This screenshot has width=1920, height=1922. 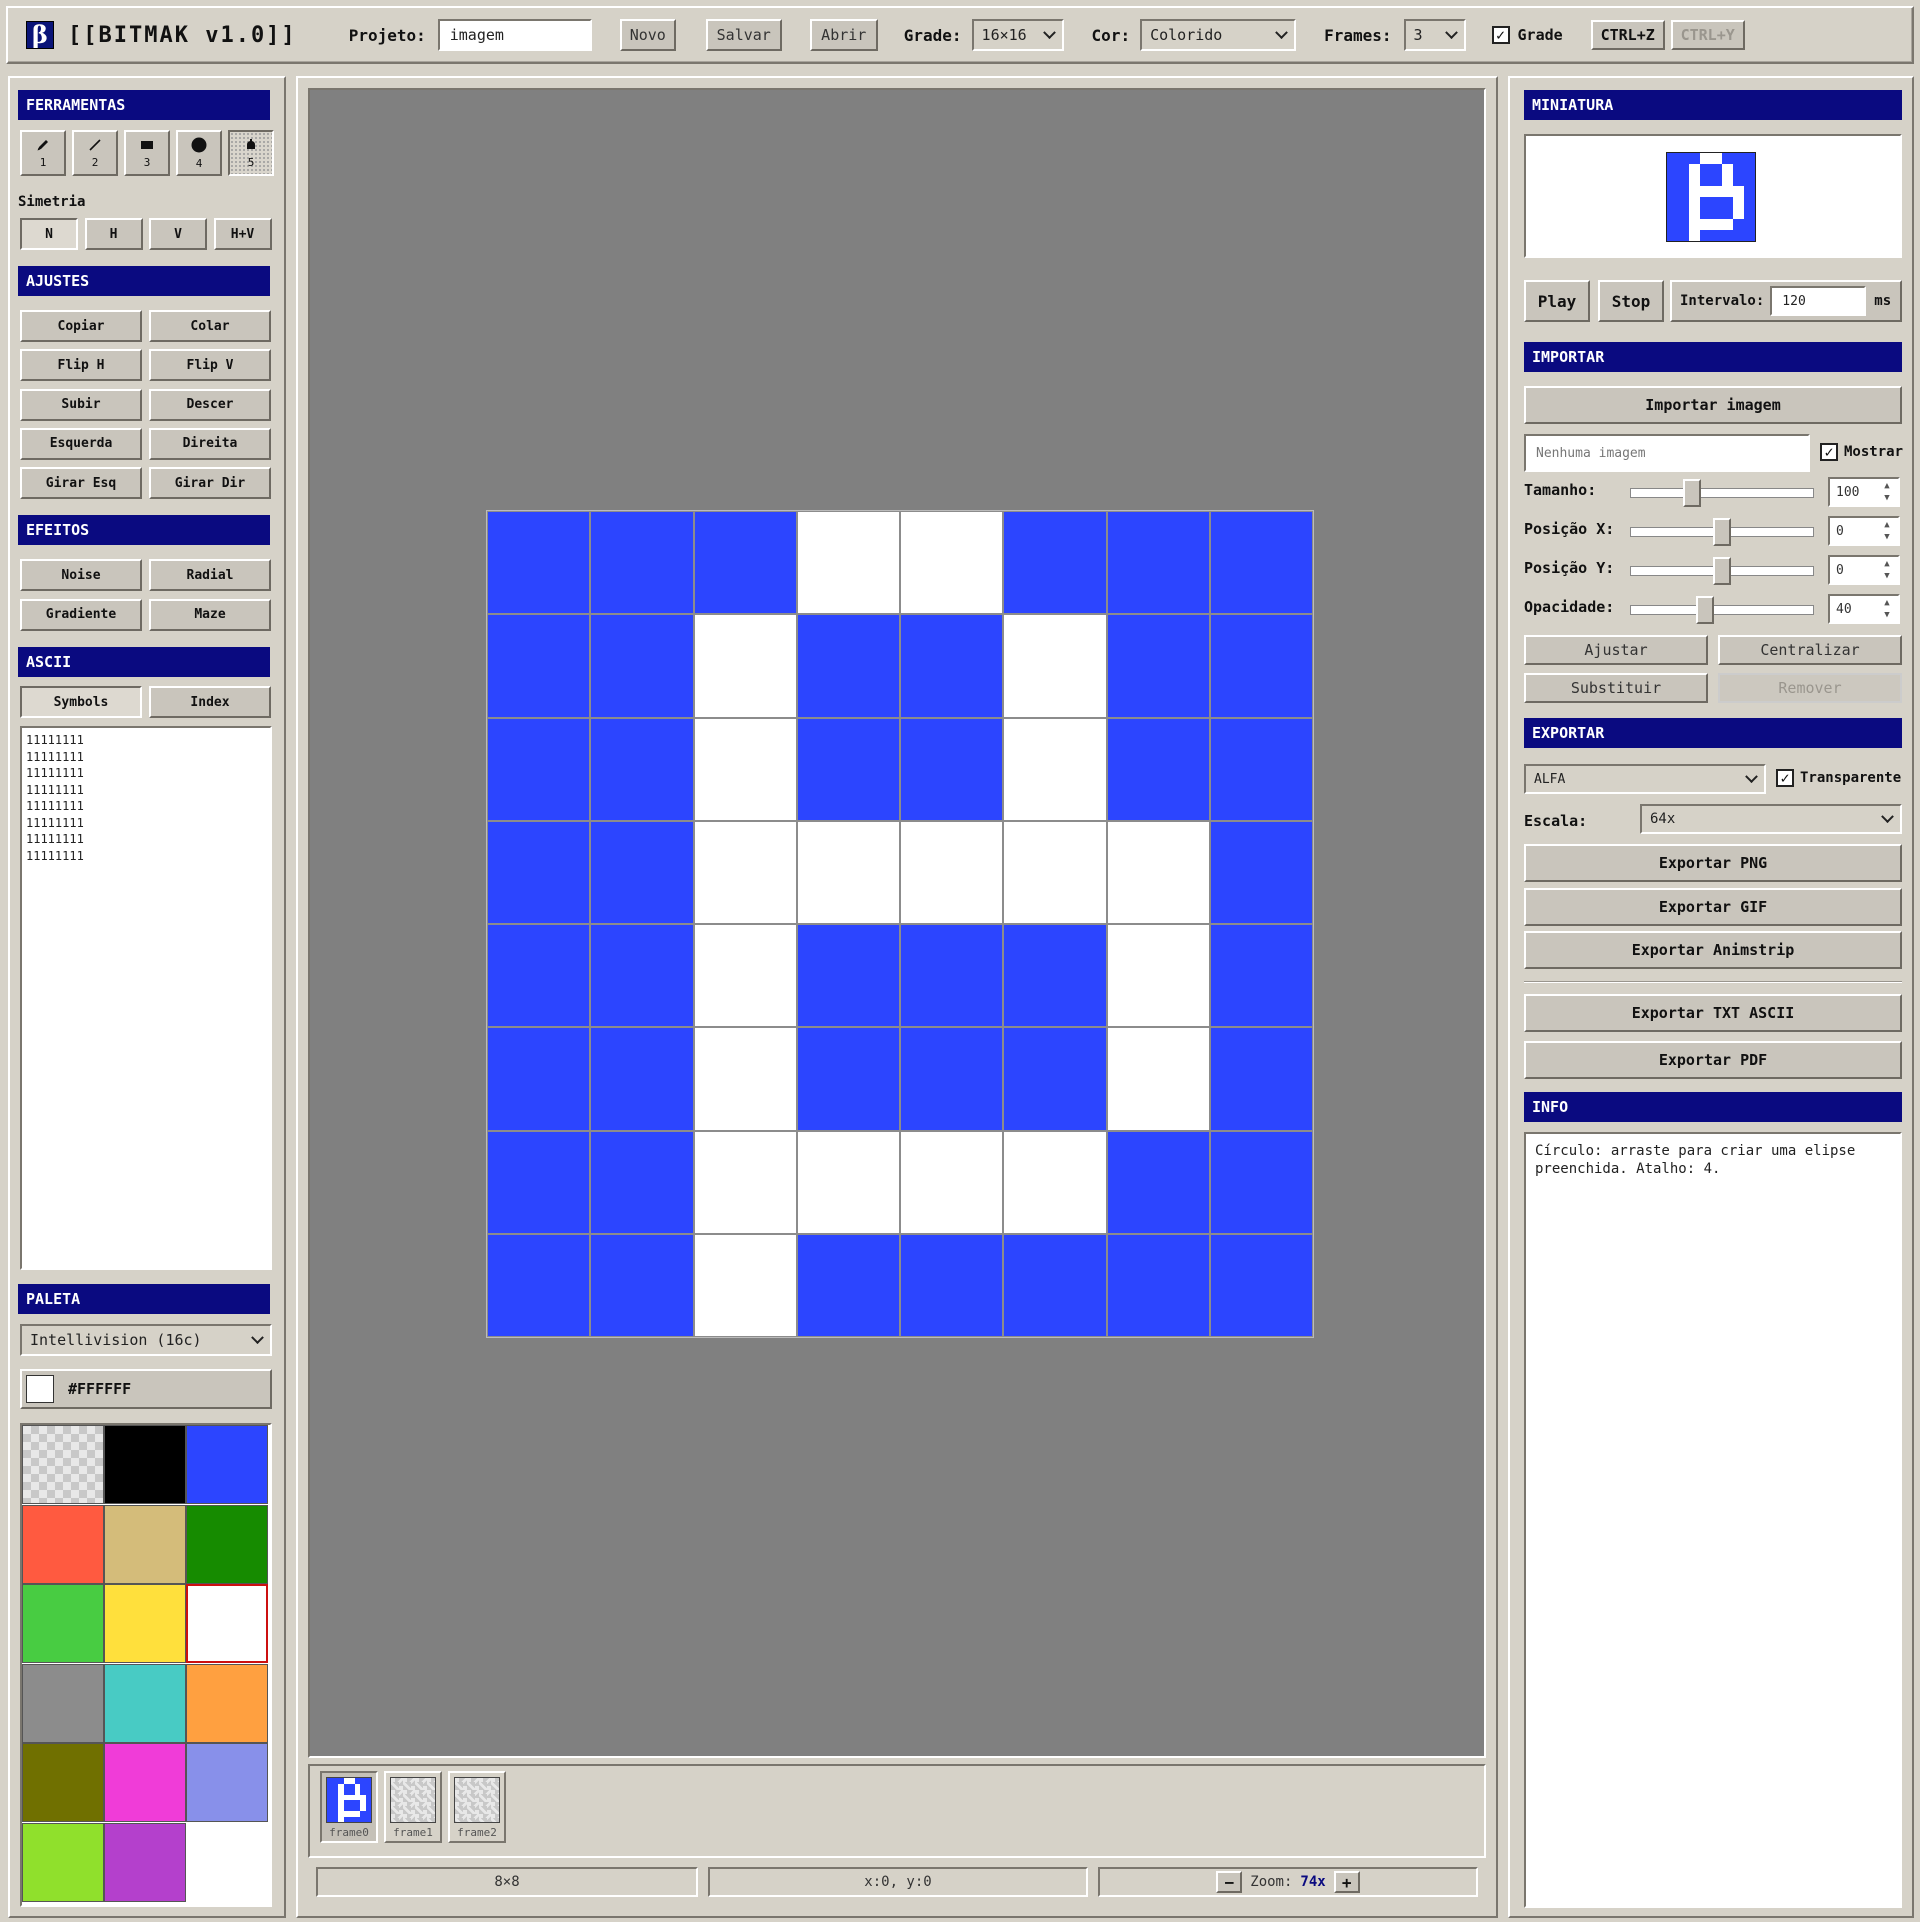 What do you see at coordinates (1218, 35) in the screenshot?
I see `color-mode-select: Colorido` at bounding box center [1218, 35].